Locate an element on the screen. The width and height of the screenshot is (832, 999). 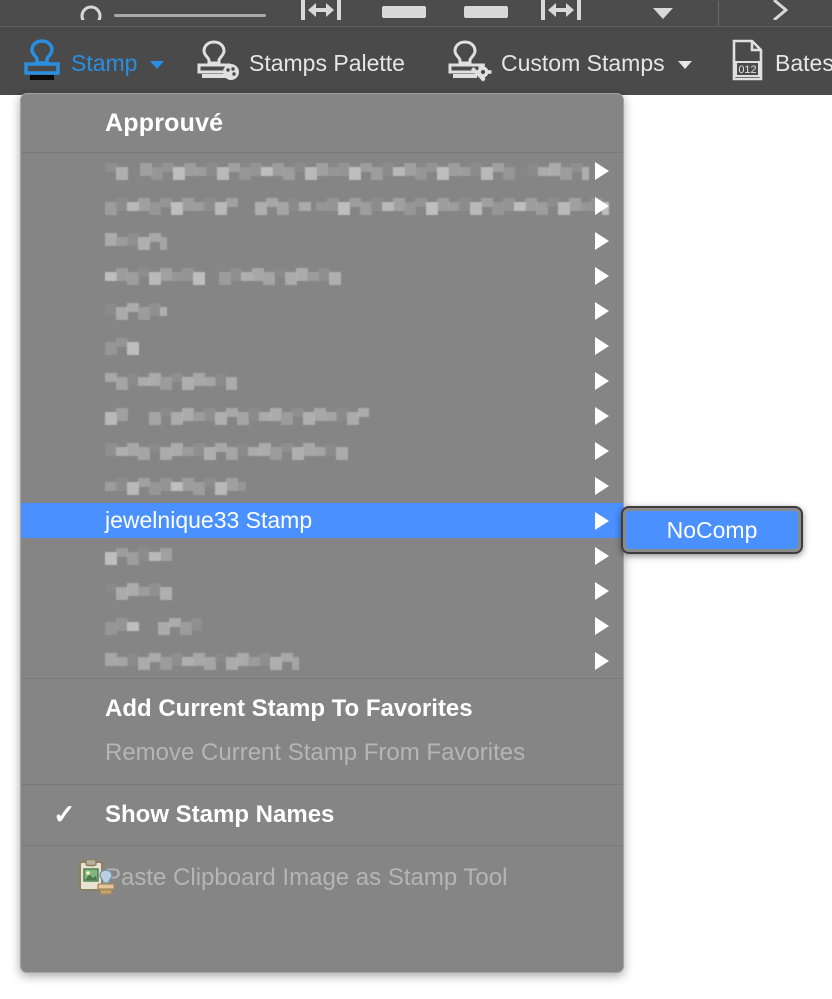
checkmark-icon: ✓ is located at coordinates (64, 814).